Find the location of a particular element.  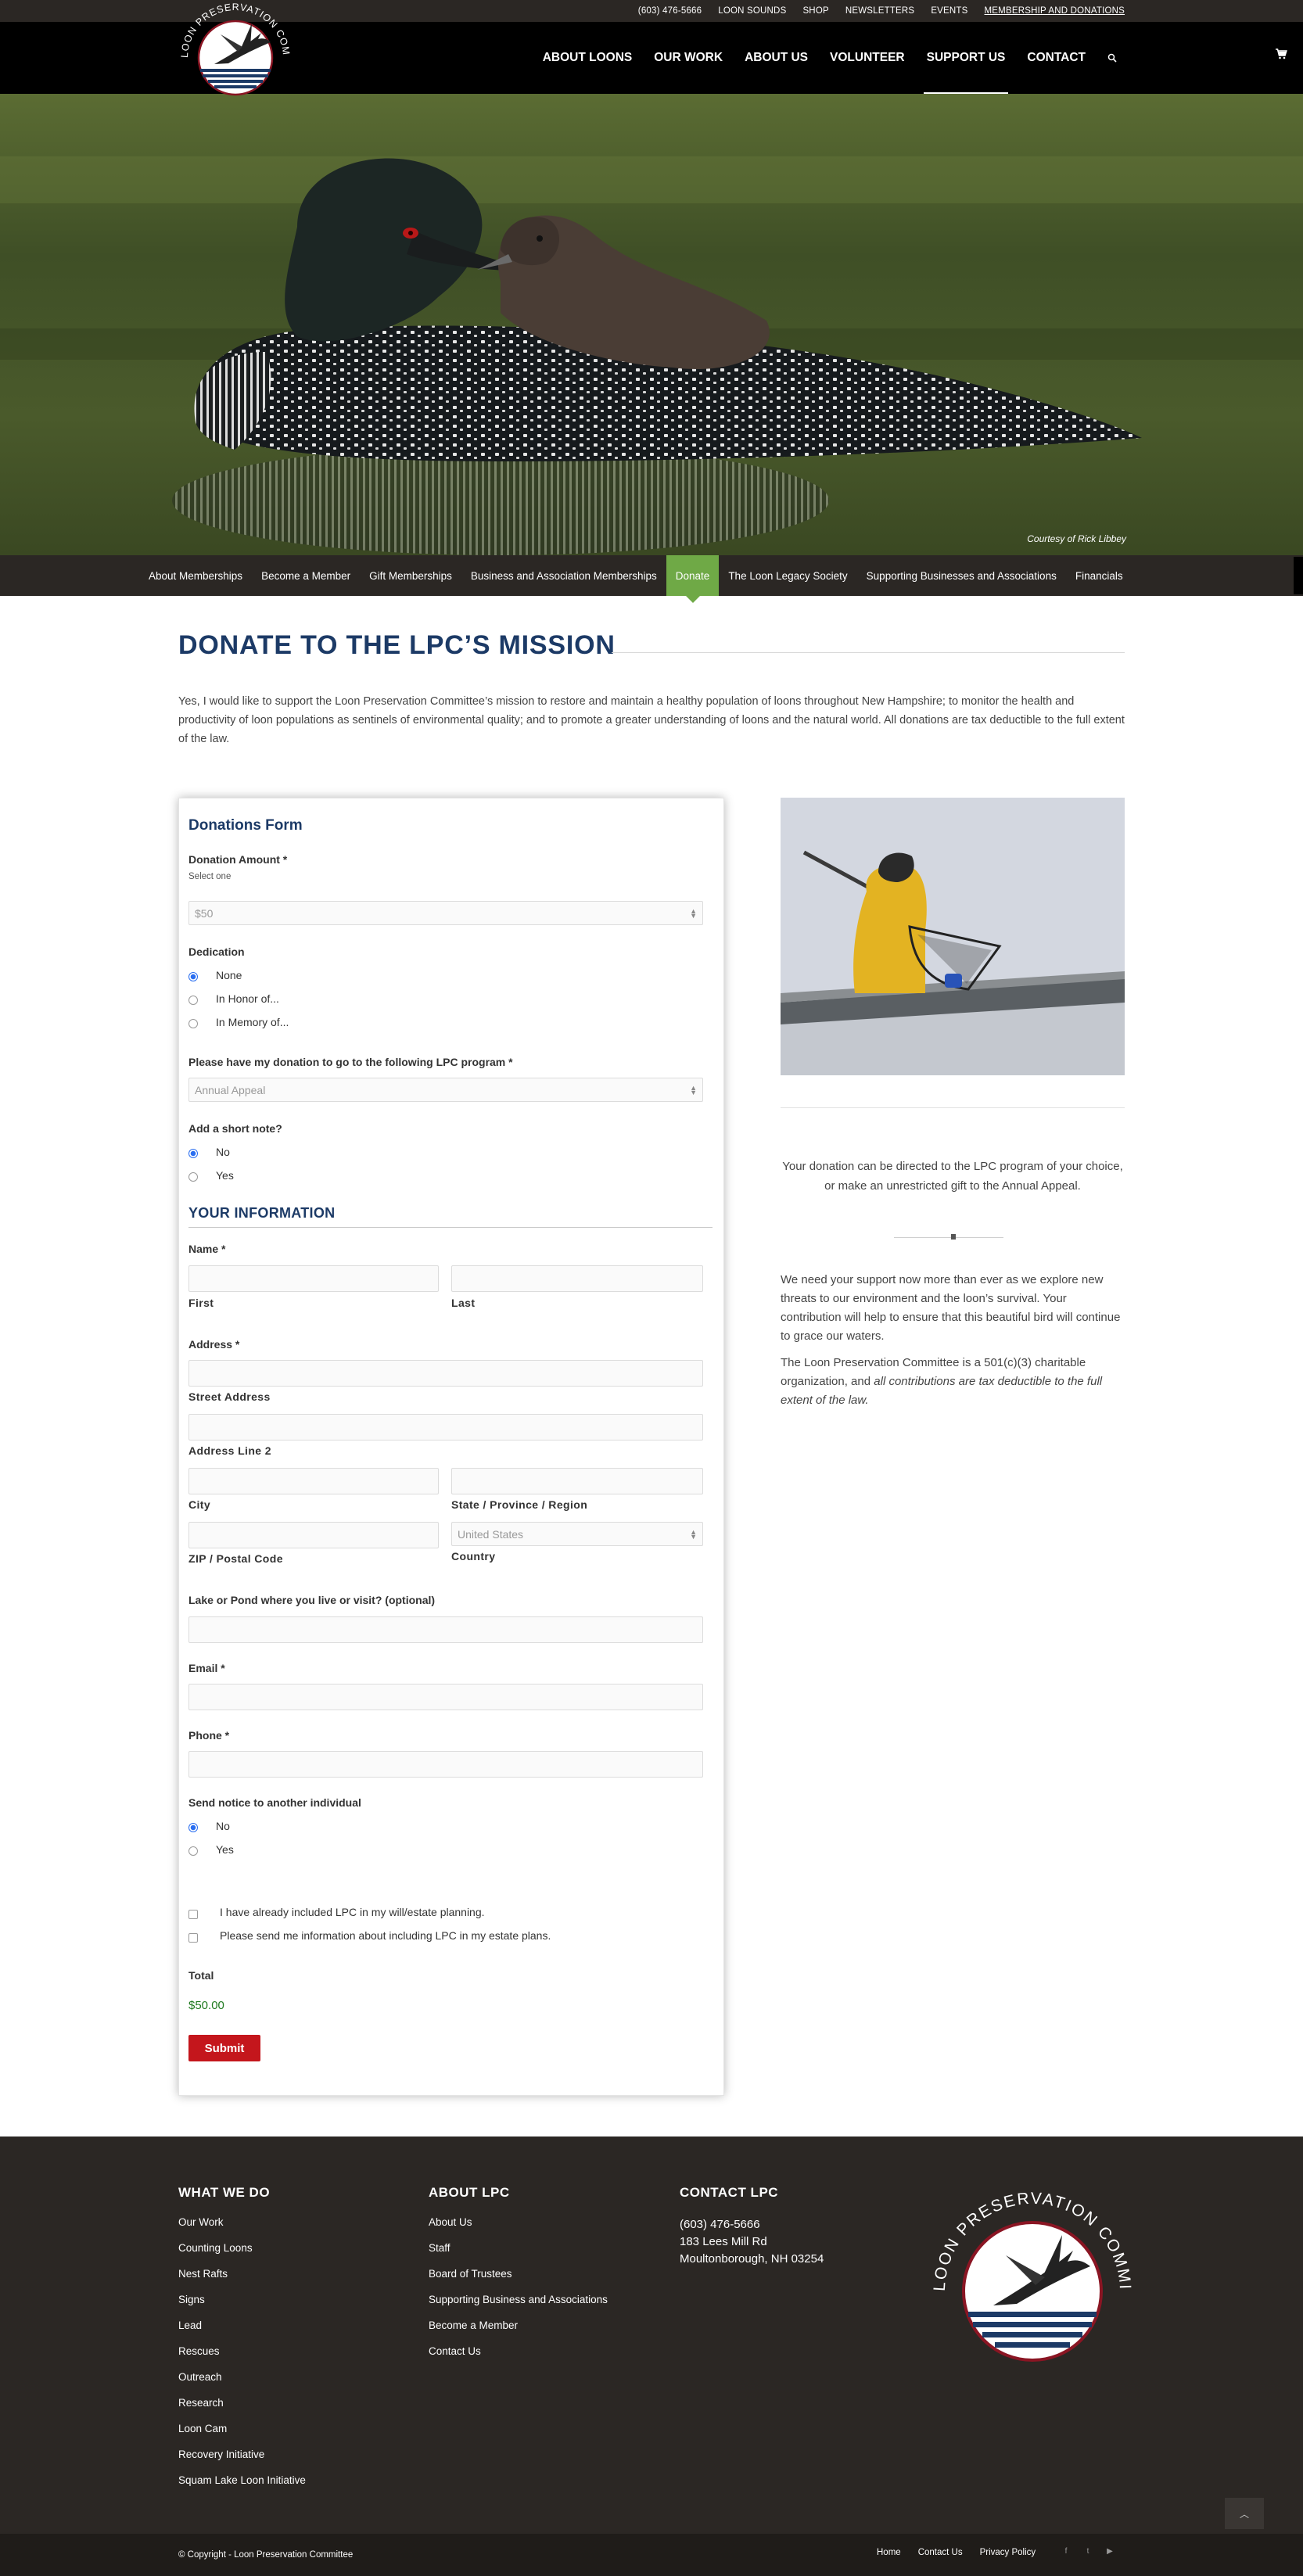

chevron-up-icon: ︿ is located at coordinates (1244, 2514).